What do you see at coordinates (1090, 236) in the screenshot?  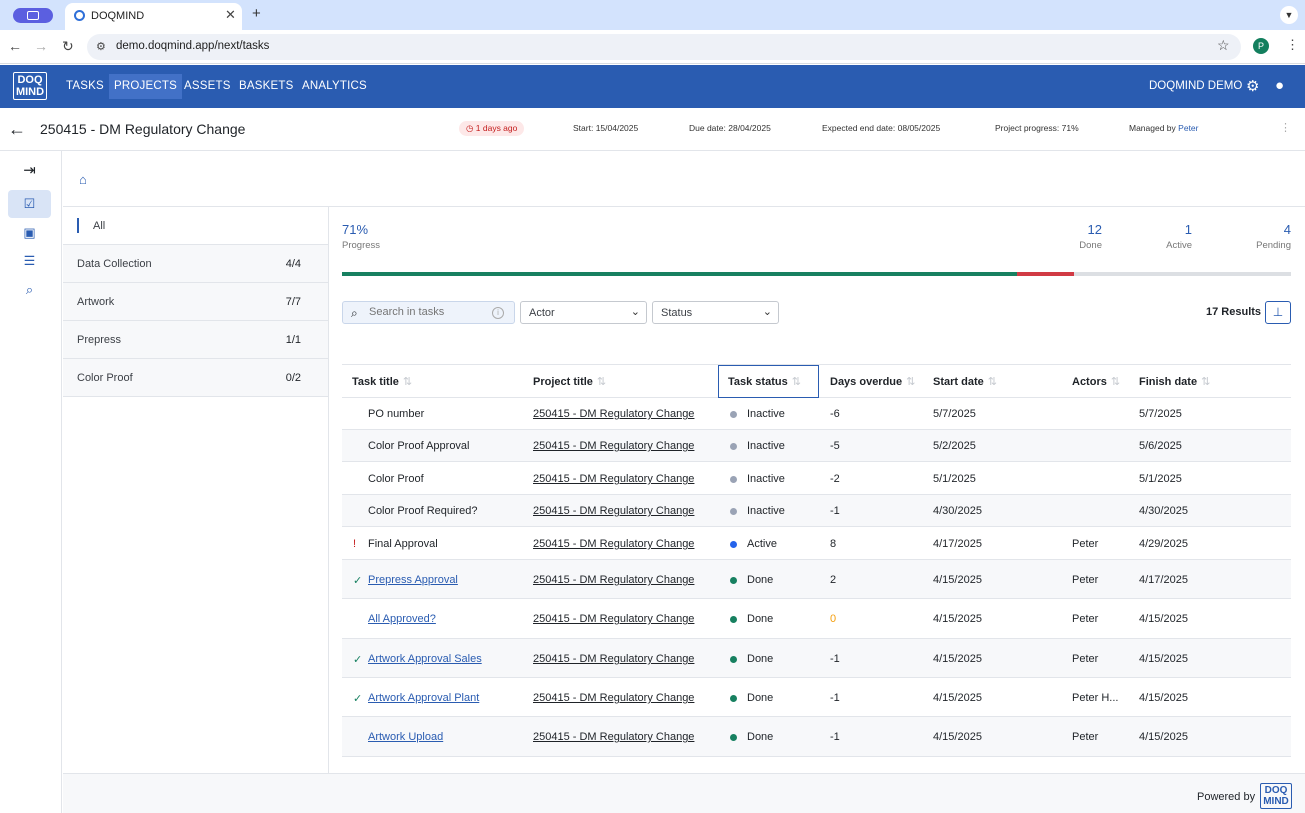 I see `done-stat: 12 Done` at bounding box center [1090, 236].